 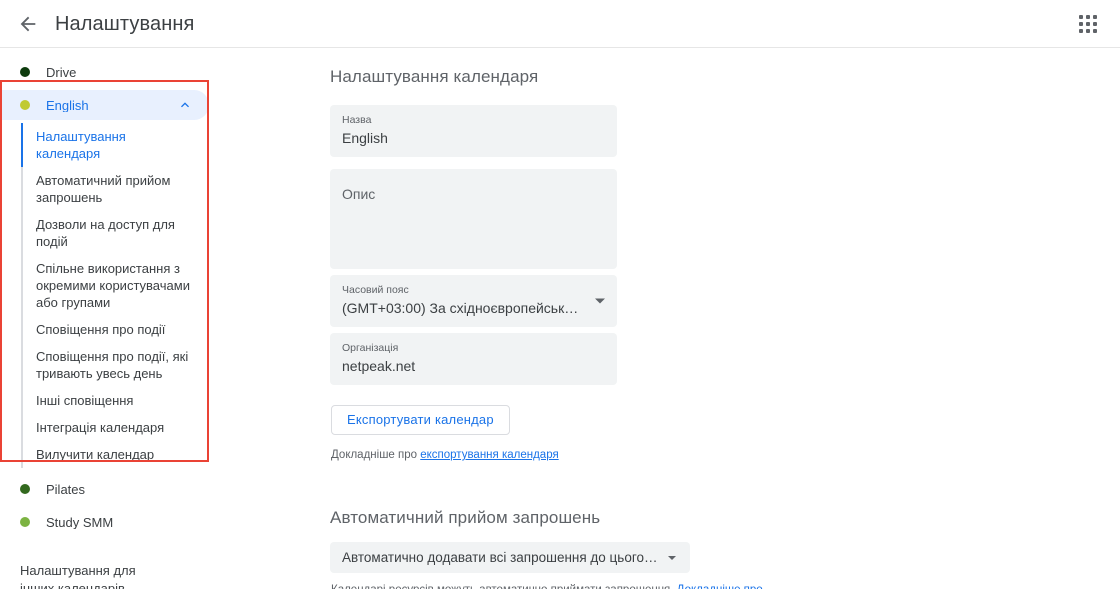 I want to click on chevron-up-icon, so click(x=185, y=105).